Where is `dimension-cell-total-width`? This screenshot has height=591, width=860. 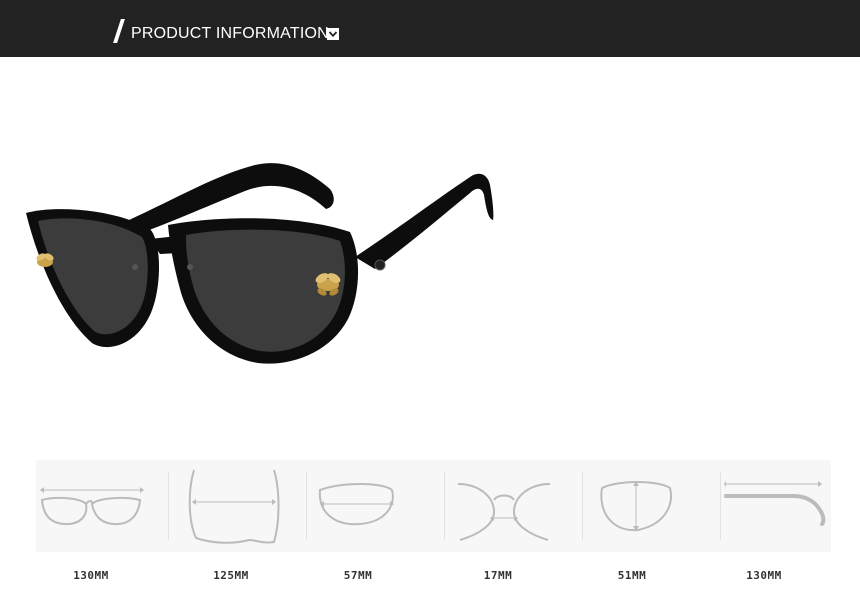
dimension-cell-total-width is located at coordinates (101, 506).